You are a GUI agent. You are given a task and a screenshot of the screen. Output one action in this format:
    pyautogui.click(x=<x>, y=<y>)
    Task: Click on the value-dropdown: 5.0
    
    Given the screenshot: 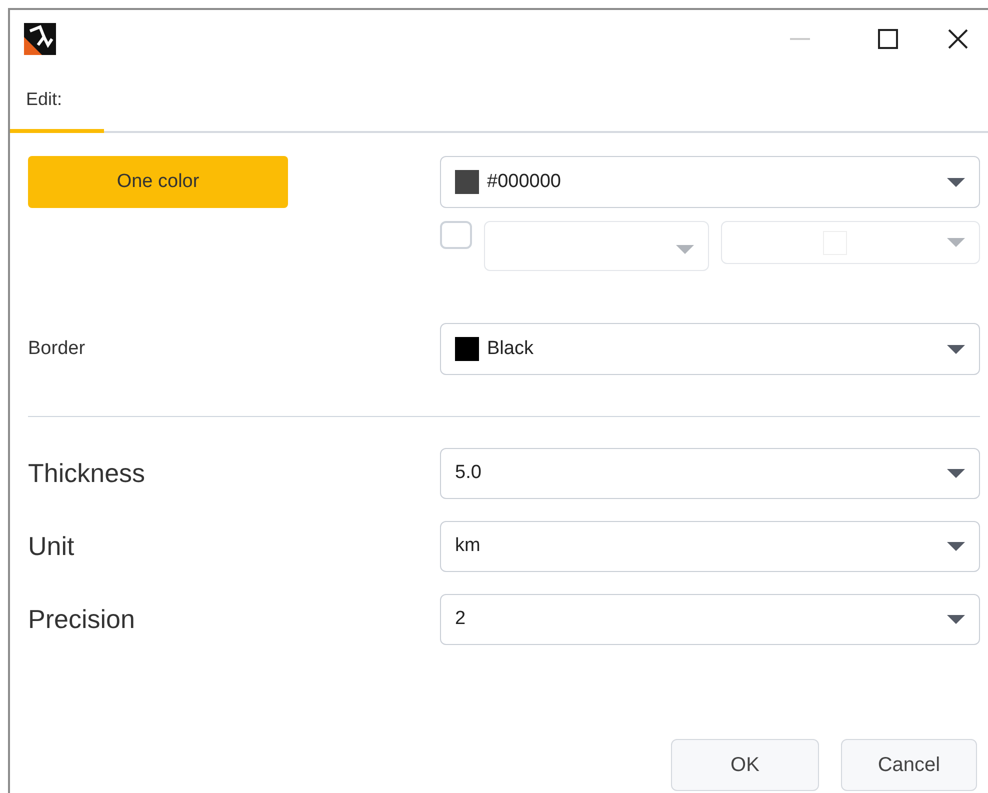 What is the action you would take?
    pyautogui.click(x=710, y=473)
    